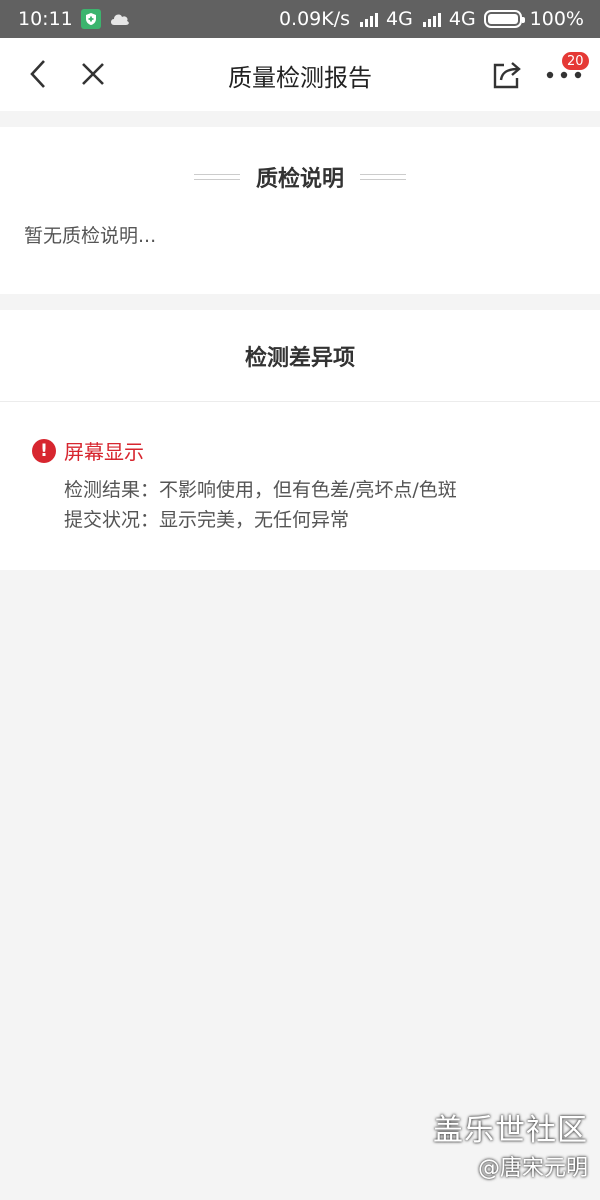 This screenshot has height=1200, width=600. What do you see at coordinates (462, 19) in the screenshot?
I see `sim2-label: 4G` at bounding box center [462, 19].